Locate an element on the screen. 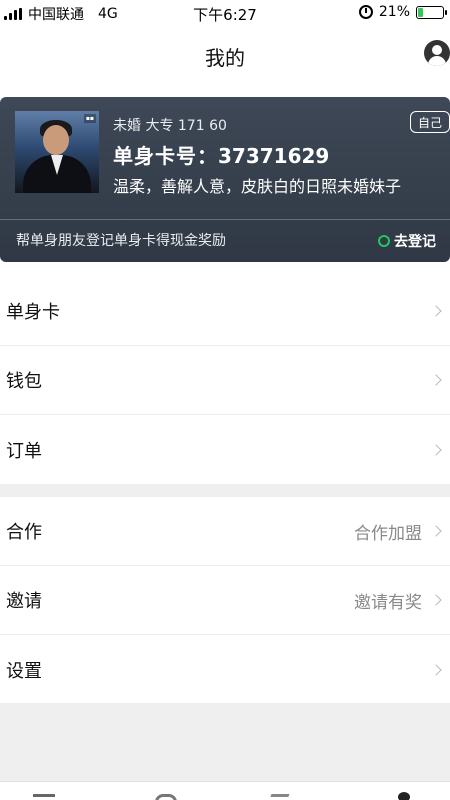 This screenshot has height=800, width=450. menu-item-orders: 订单 is located at coordinates (225, 449).